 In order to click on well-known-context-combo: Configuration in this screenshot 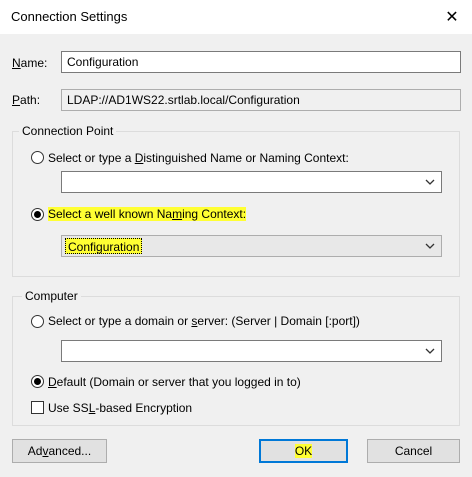, I will do `click(251, 246)`.